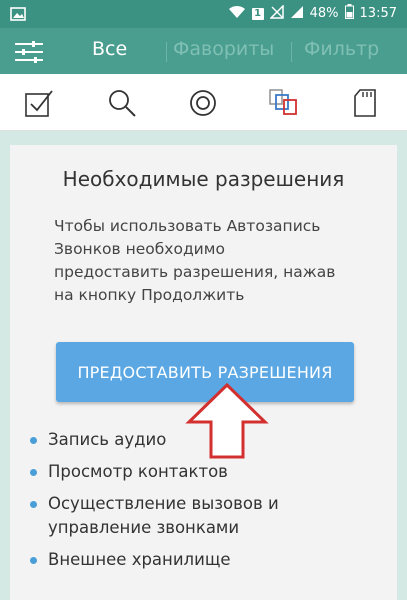  I want to click on dialog-message-line: Чтобы использовать Автозапись, so click(187, 226).